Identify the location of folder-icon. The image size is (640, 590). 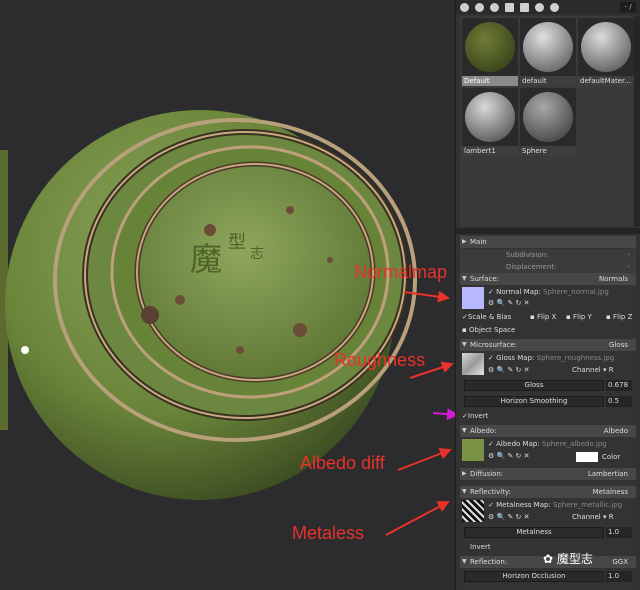
(509, 7).